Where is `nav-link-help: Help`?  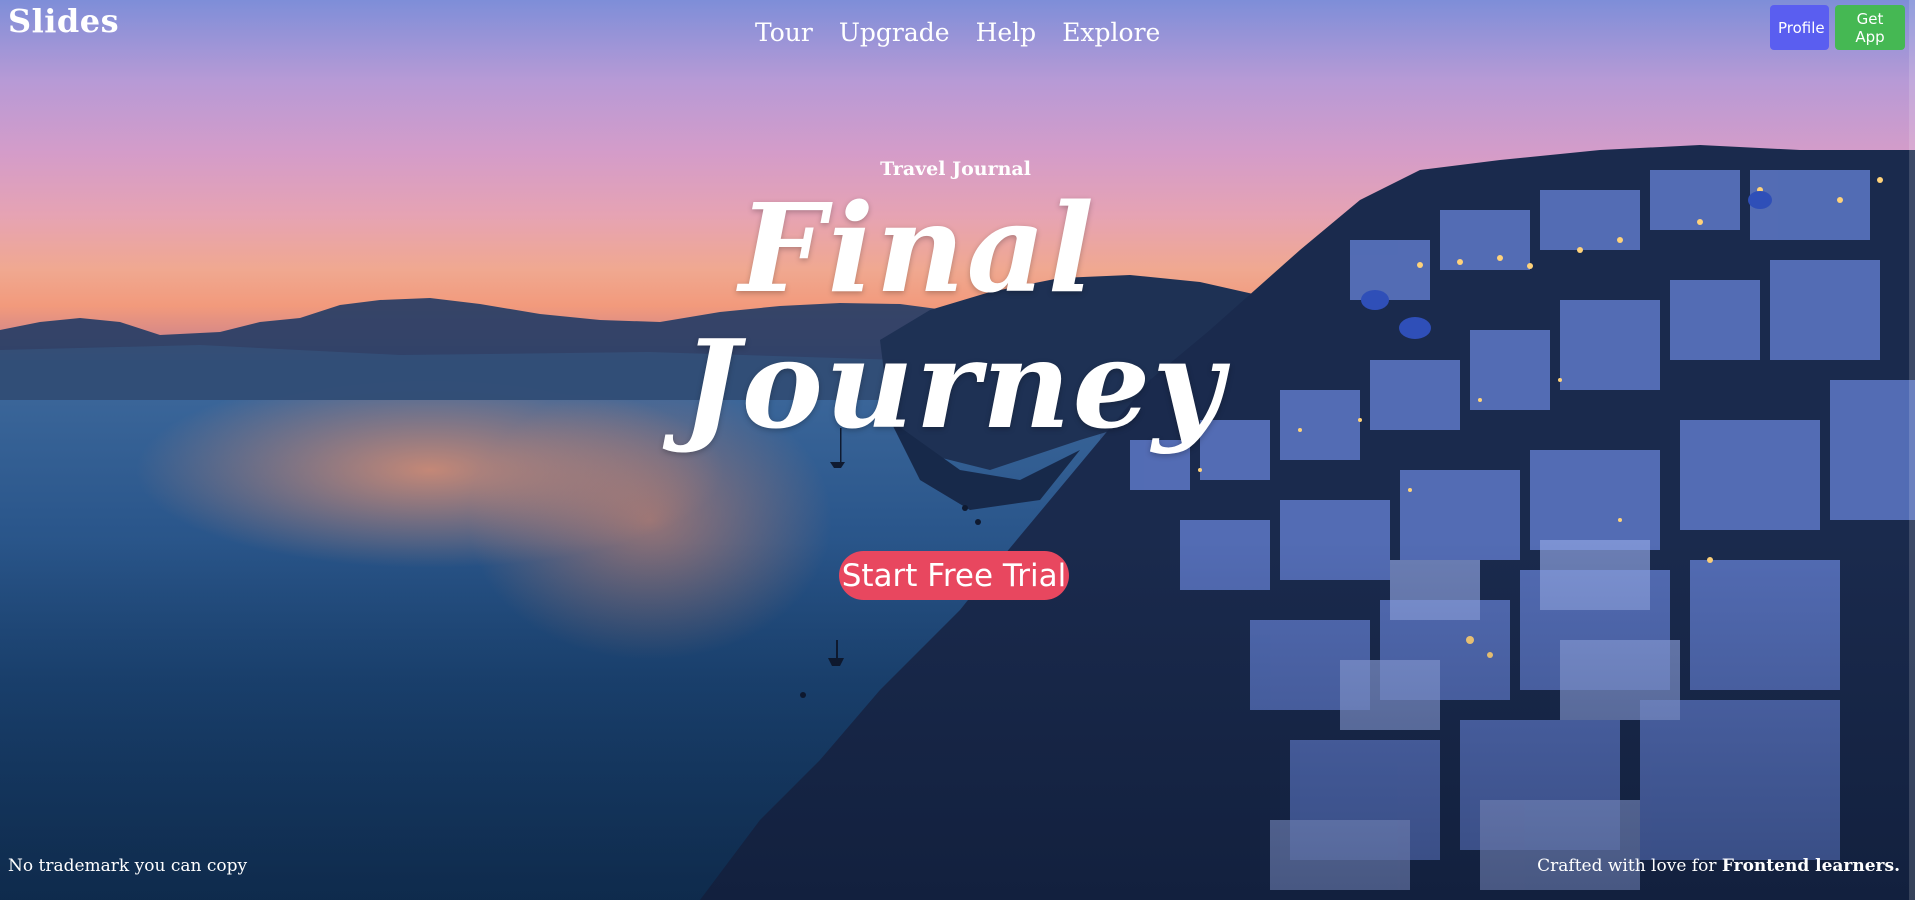
nav-link-help: Help is located at coordinates (1006, 32).